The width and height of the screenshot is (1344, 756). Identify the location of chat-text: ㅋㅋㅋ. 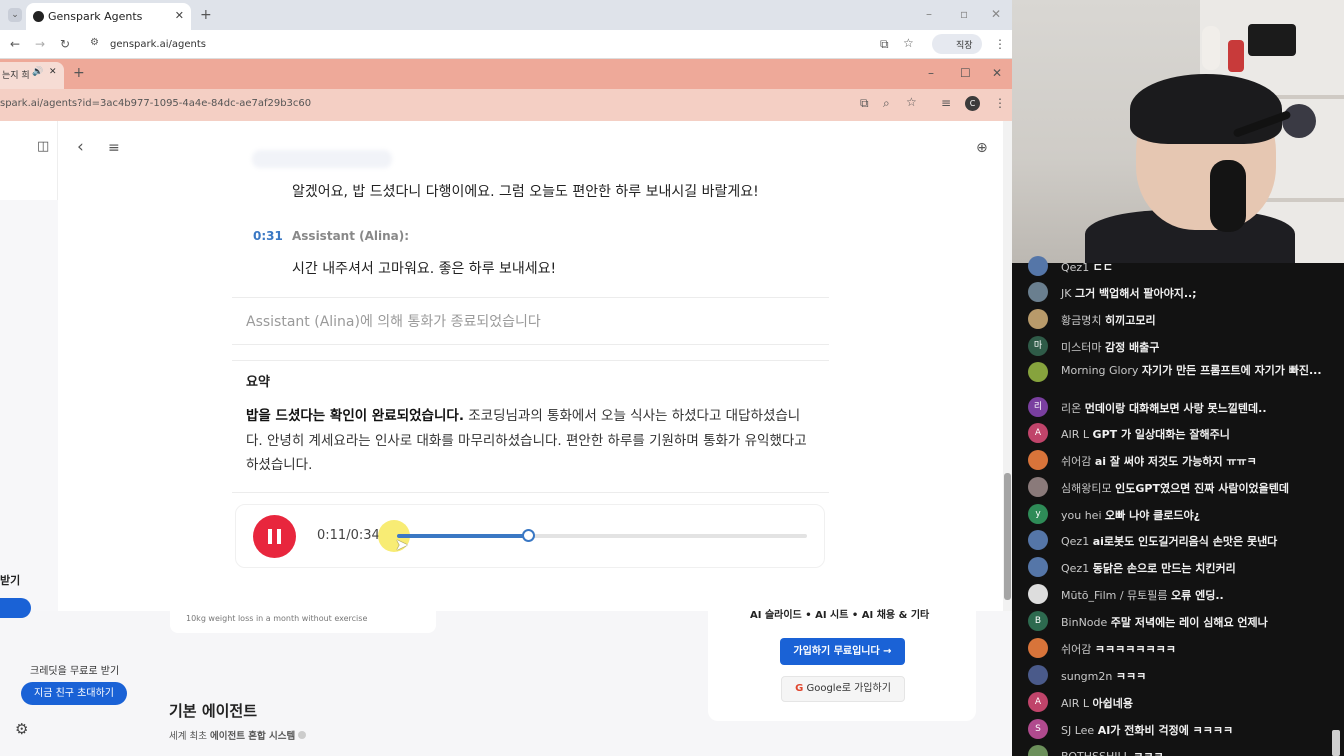
(1148, 753).